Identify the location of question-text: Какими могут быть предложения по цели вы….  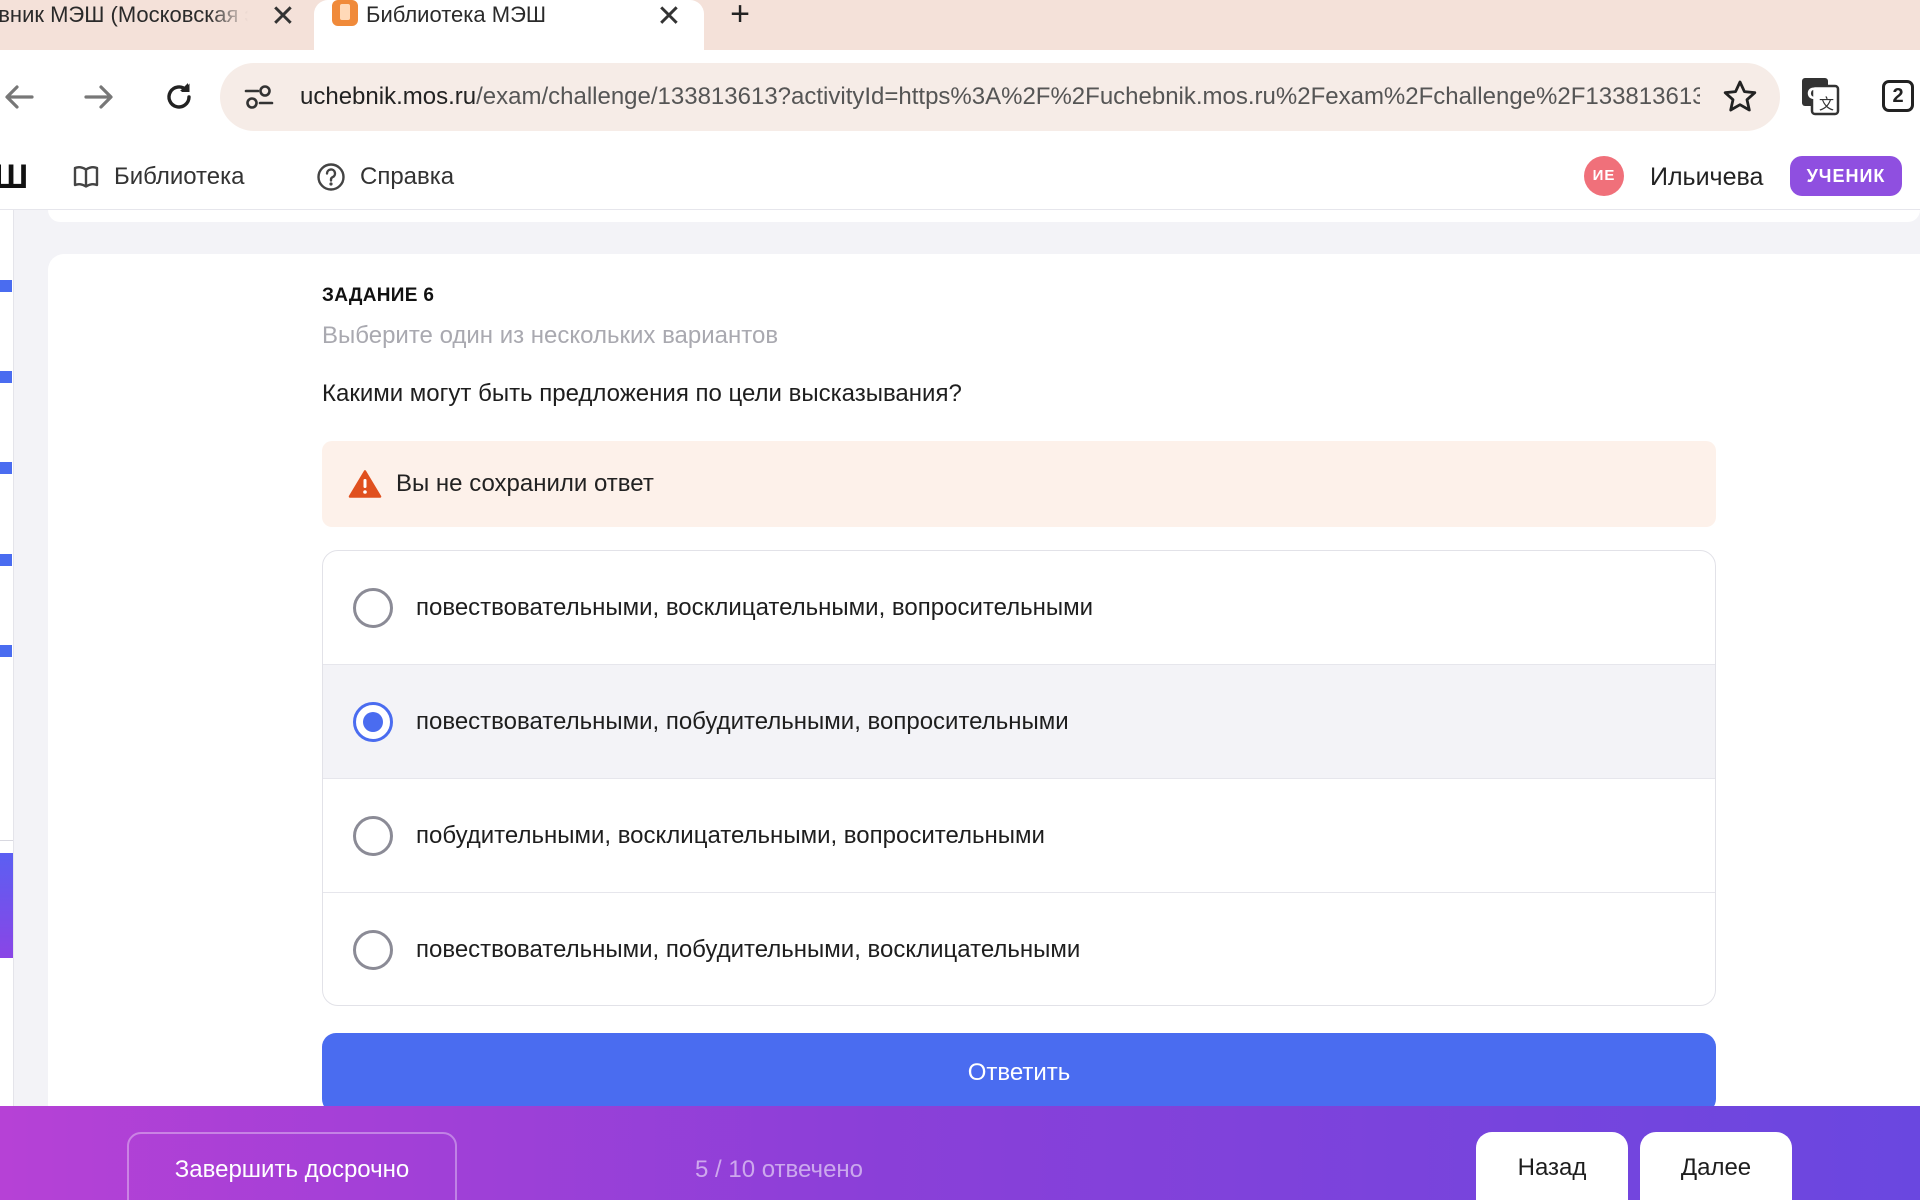
(642, 393).